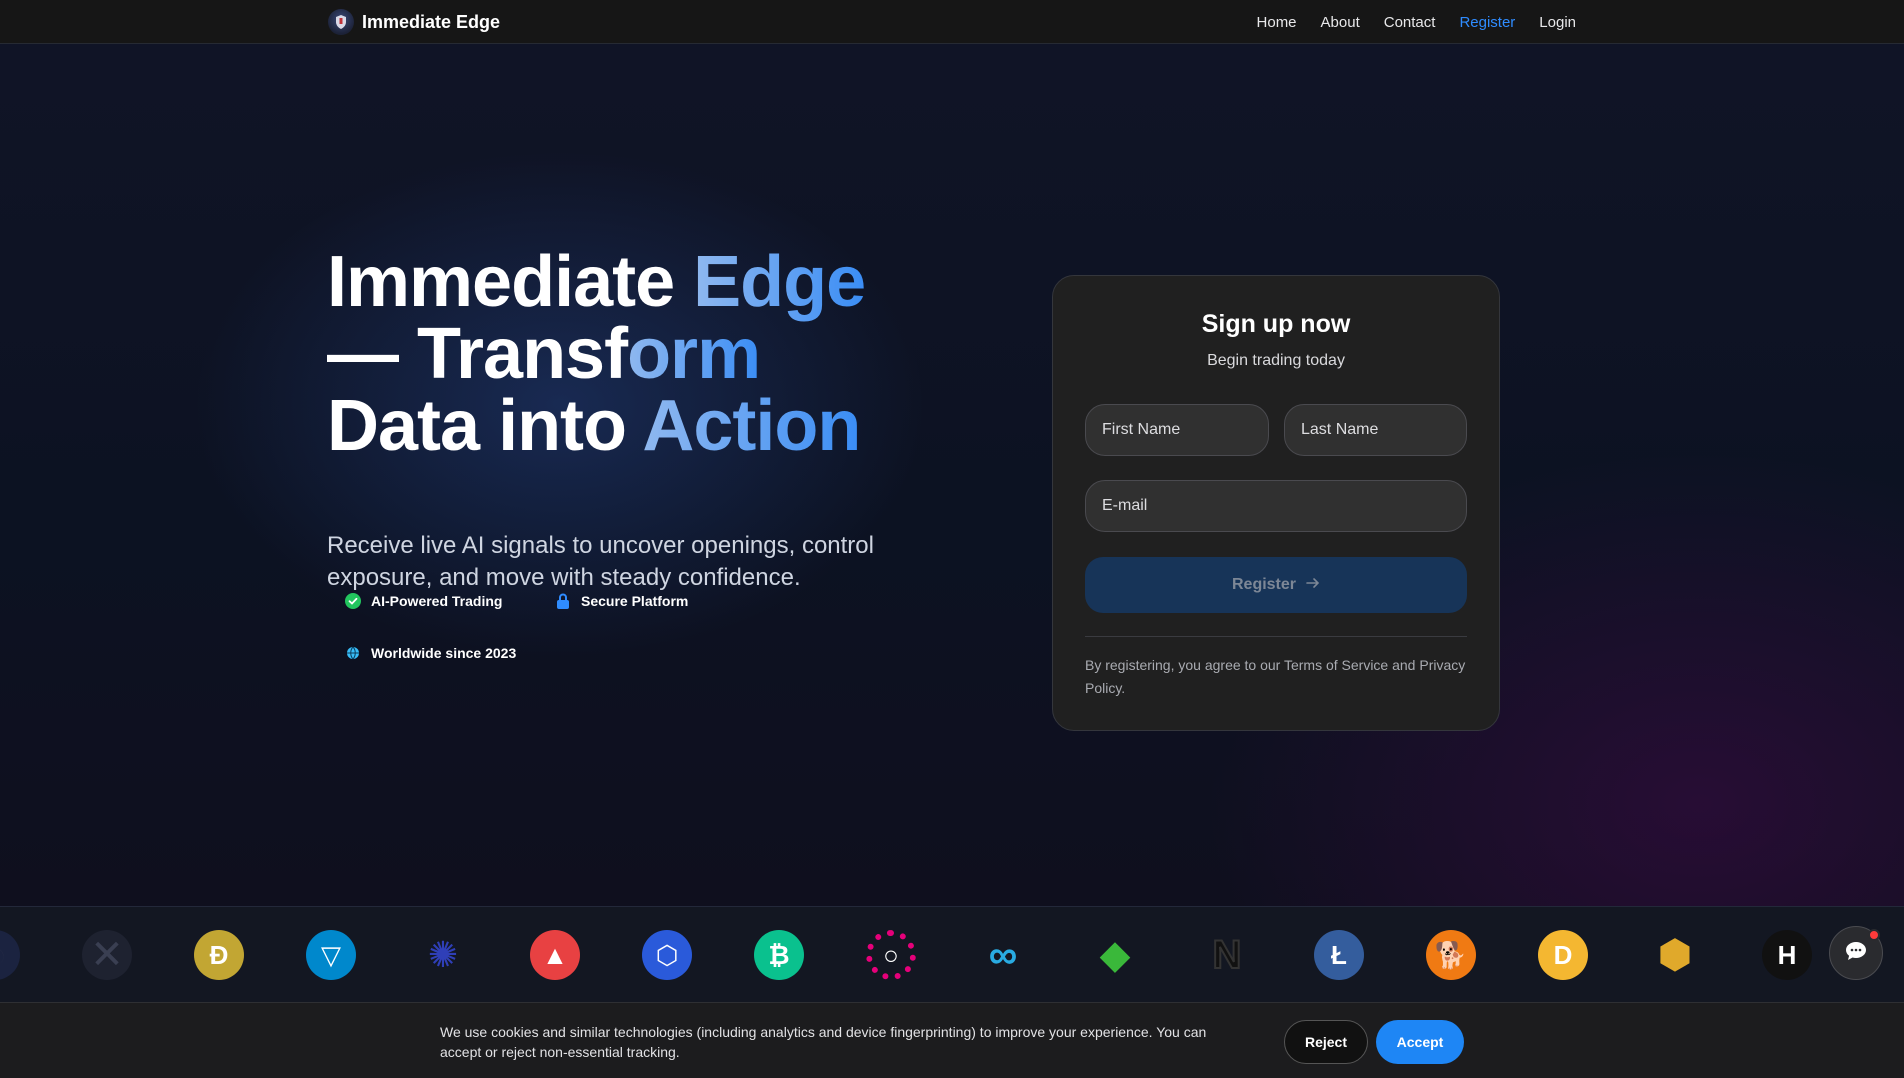 This screenshot has height=1078, width=1904. Describe the element at coordinates (779, 955) in the screenshot. I see `bitcoin-cash-icon: ₿` at that location.